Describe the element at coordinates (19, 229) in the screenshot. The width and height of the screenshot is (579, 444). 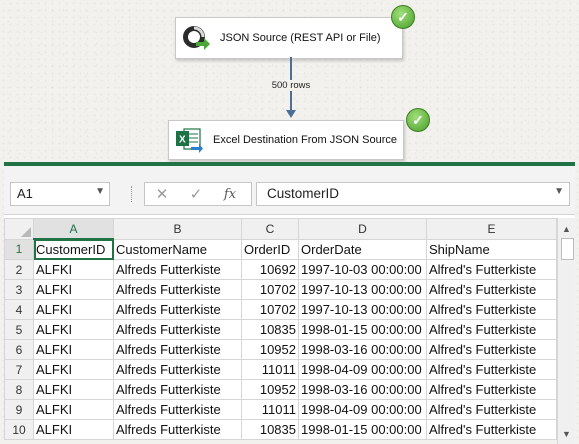
I see `select-all-corner` at that location.